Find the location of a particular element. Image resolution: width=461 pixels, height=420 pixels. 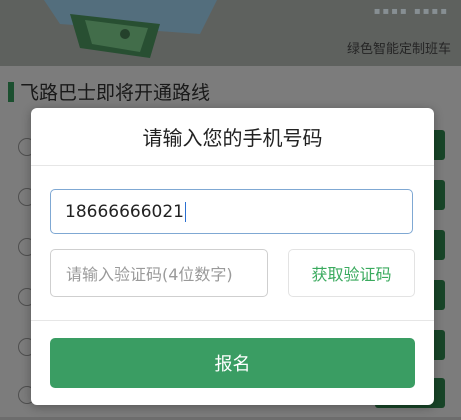

modal-title: 请输入您的手机号码 is located at coordinates (232, 137).